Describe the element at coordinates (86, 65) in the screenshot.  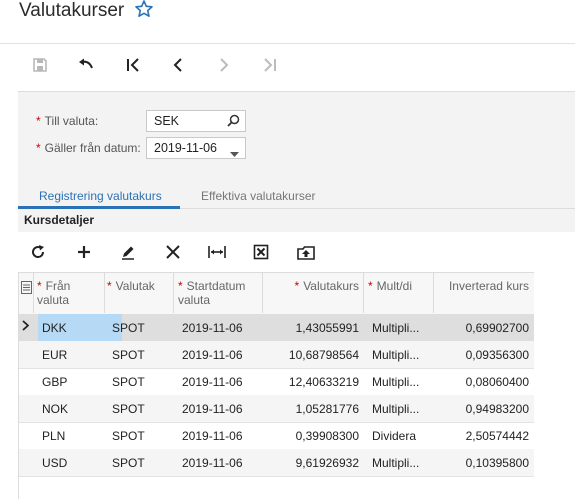
I see `undo-icon` at that location.